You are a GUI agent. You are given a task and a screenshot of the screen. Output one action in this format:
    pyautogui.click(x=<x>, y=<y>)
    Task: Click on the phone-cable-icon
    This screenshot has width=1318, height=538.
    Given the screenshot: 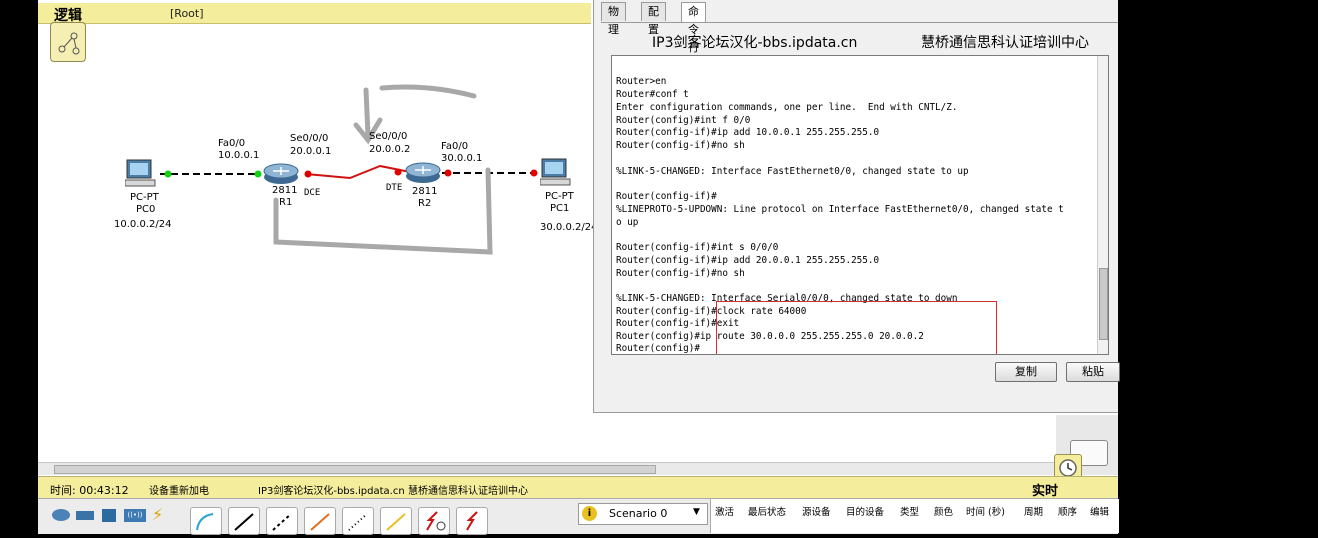 What is the action you would take?
    pyautogui.click(x=396, y=521)
    